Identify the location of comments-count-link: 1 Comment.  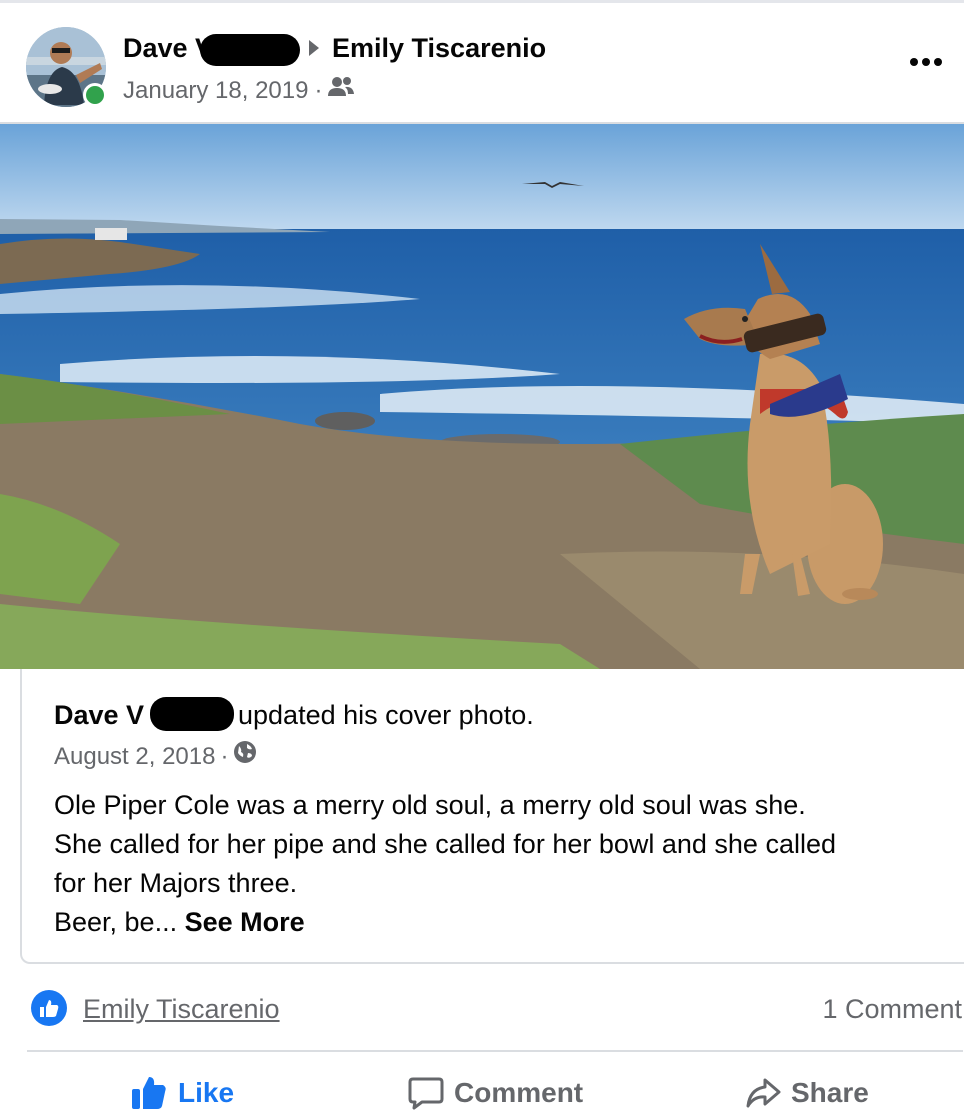
(892, 1009).